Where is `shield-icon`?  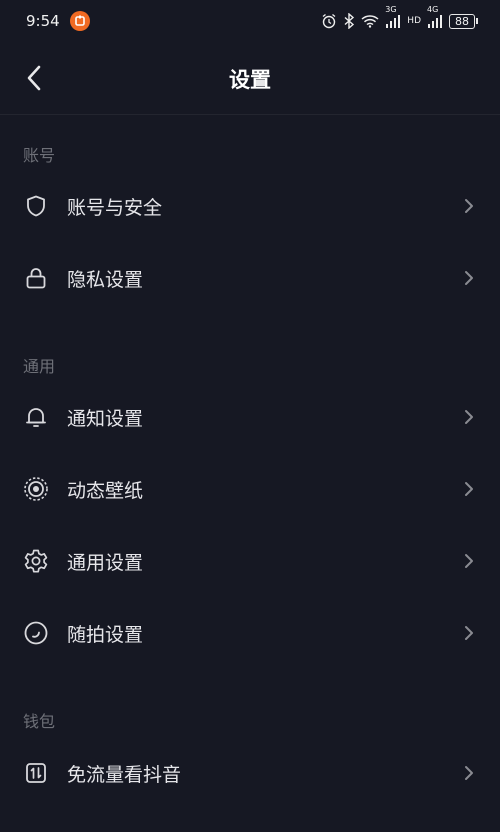 shield-icon is located at coordinates (36, 206).